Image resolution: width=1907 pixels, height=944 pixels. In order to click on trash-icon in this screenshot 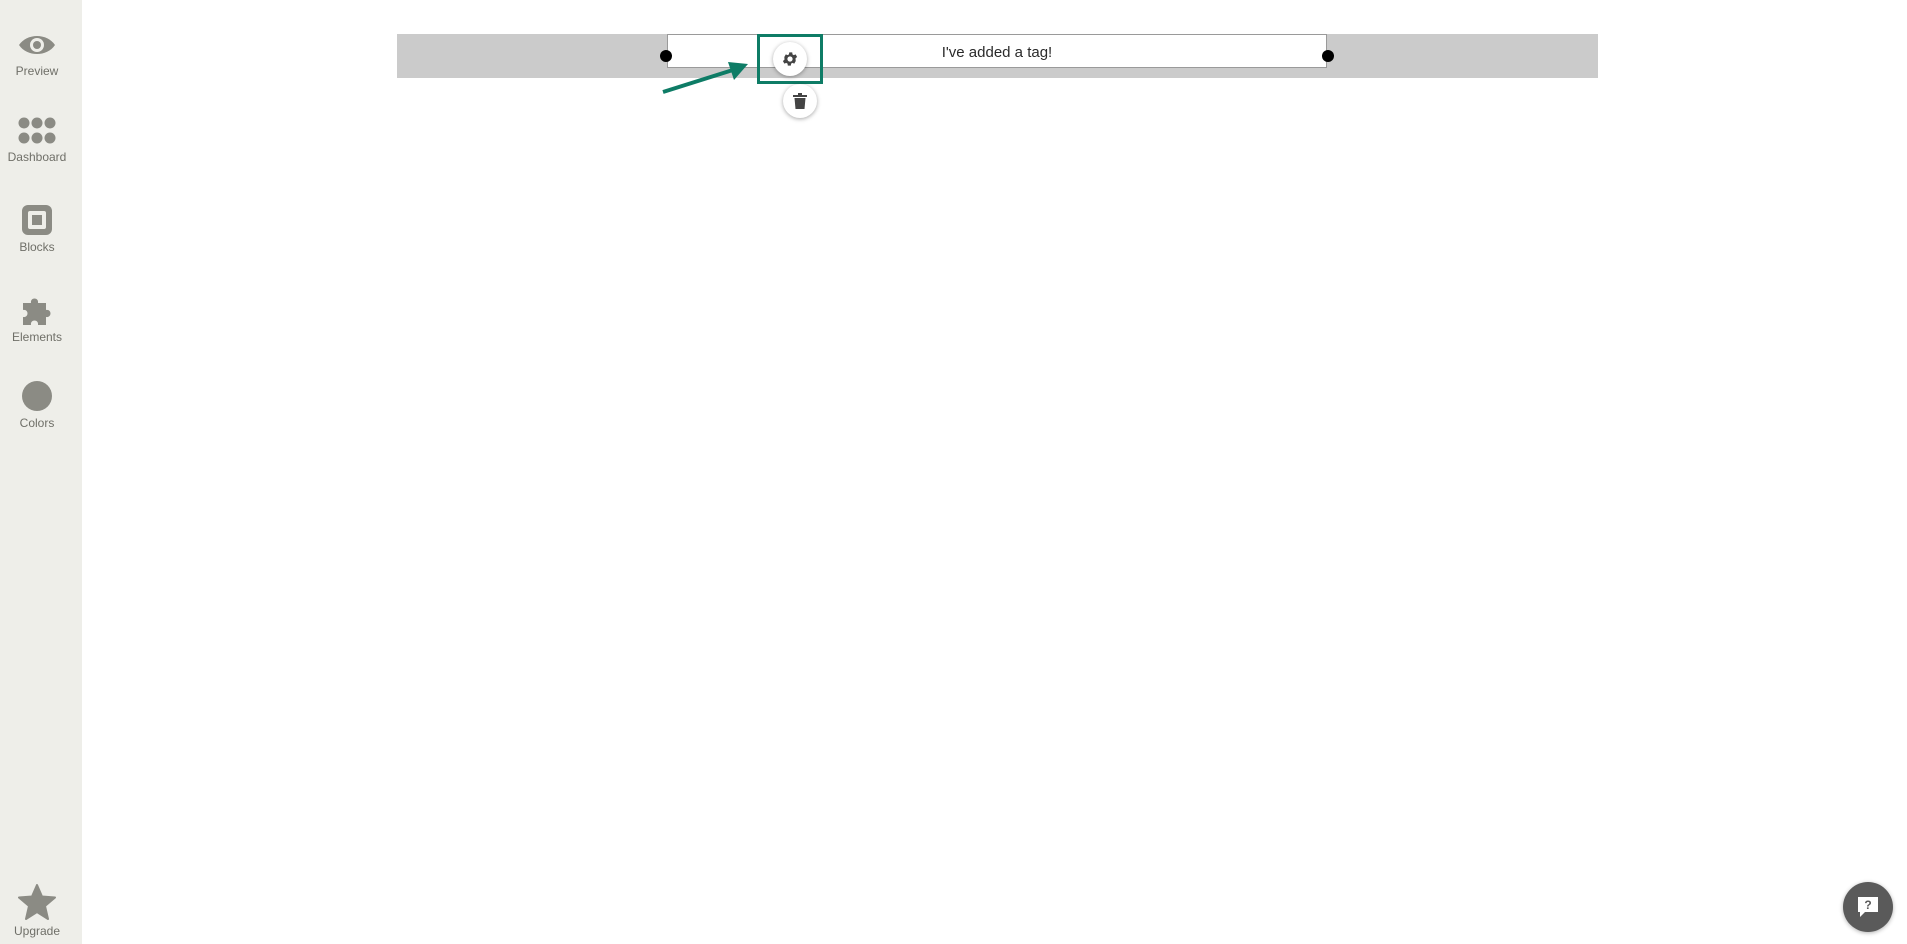, I will do `click(800, 101)`.